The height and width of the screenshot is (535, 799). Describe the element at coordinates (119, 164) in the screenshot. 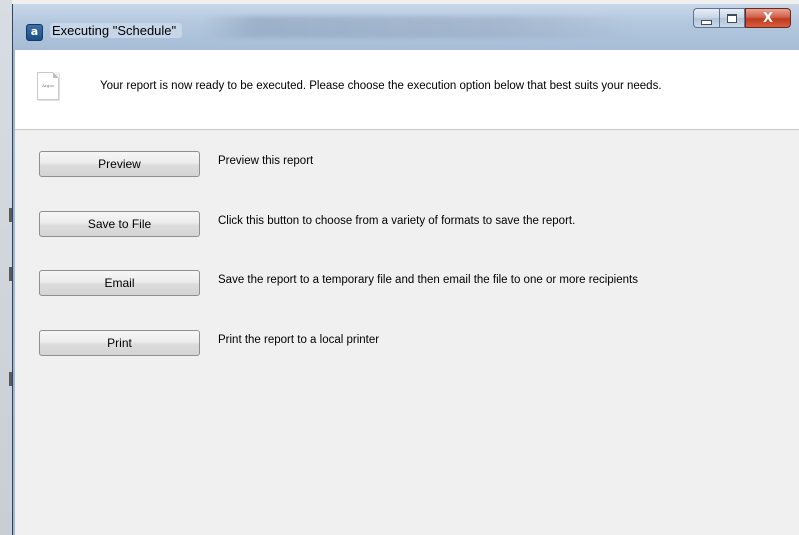

I see `preview-button: Preview` at that location.